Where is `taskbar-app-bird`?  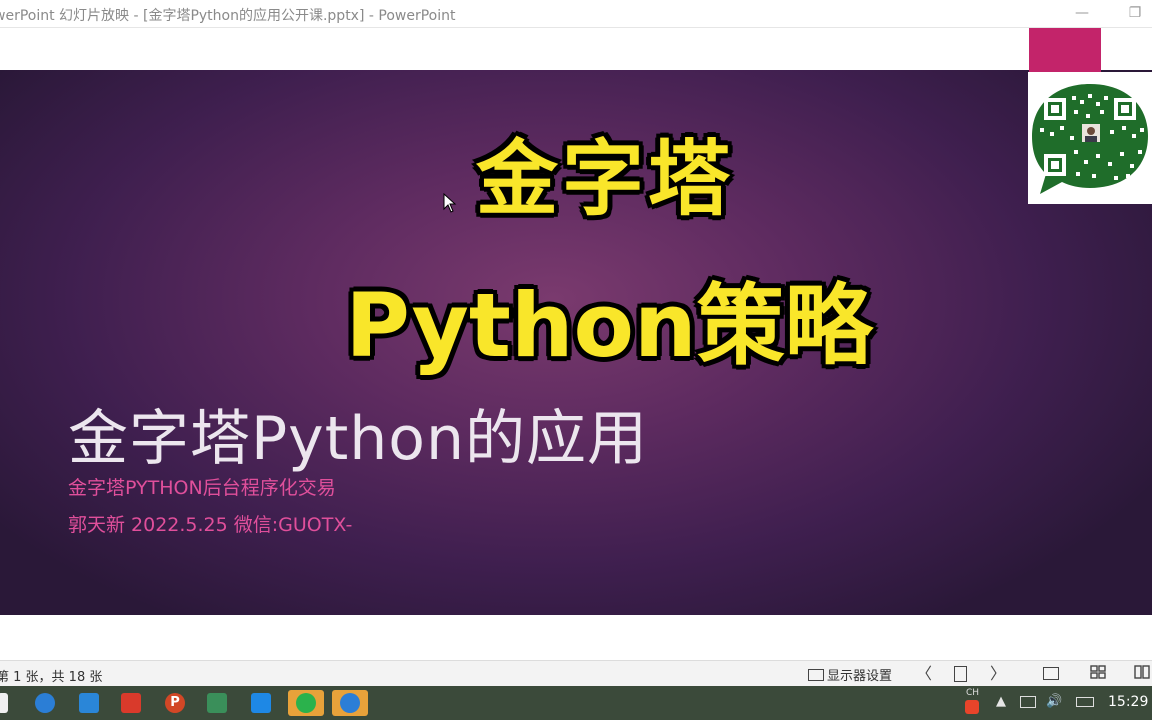 taskbar-app-bird is located at coordinates (89, 703).